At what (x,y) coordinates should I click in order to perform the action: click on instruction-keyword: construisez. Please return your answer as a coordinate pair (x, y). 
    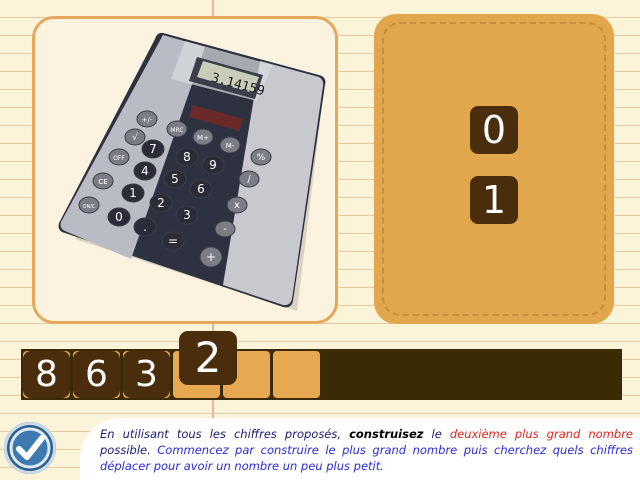
    Looking at the image, I should click on (386, 434).